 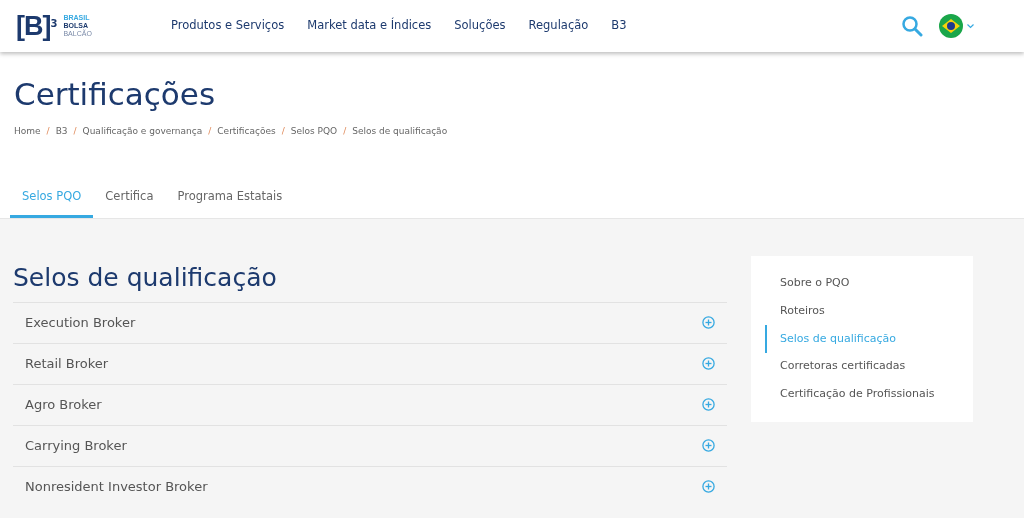 I want to click on nav-link: B3, so click(x=619, y=26).